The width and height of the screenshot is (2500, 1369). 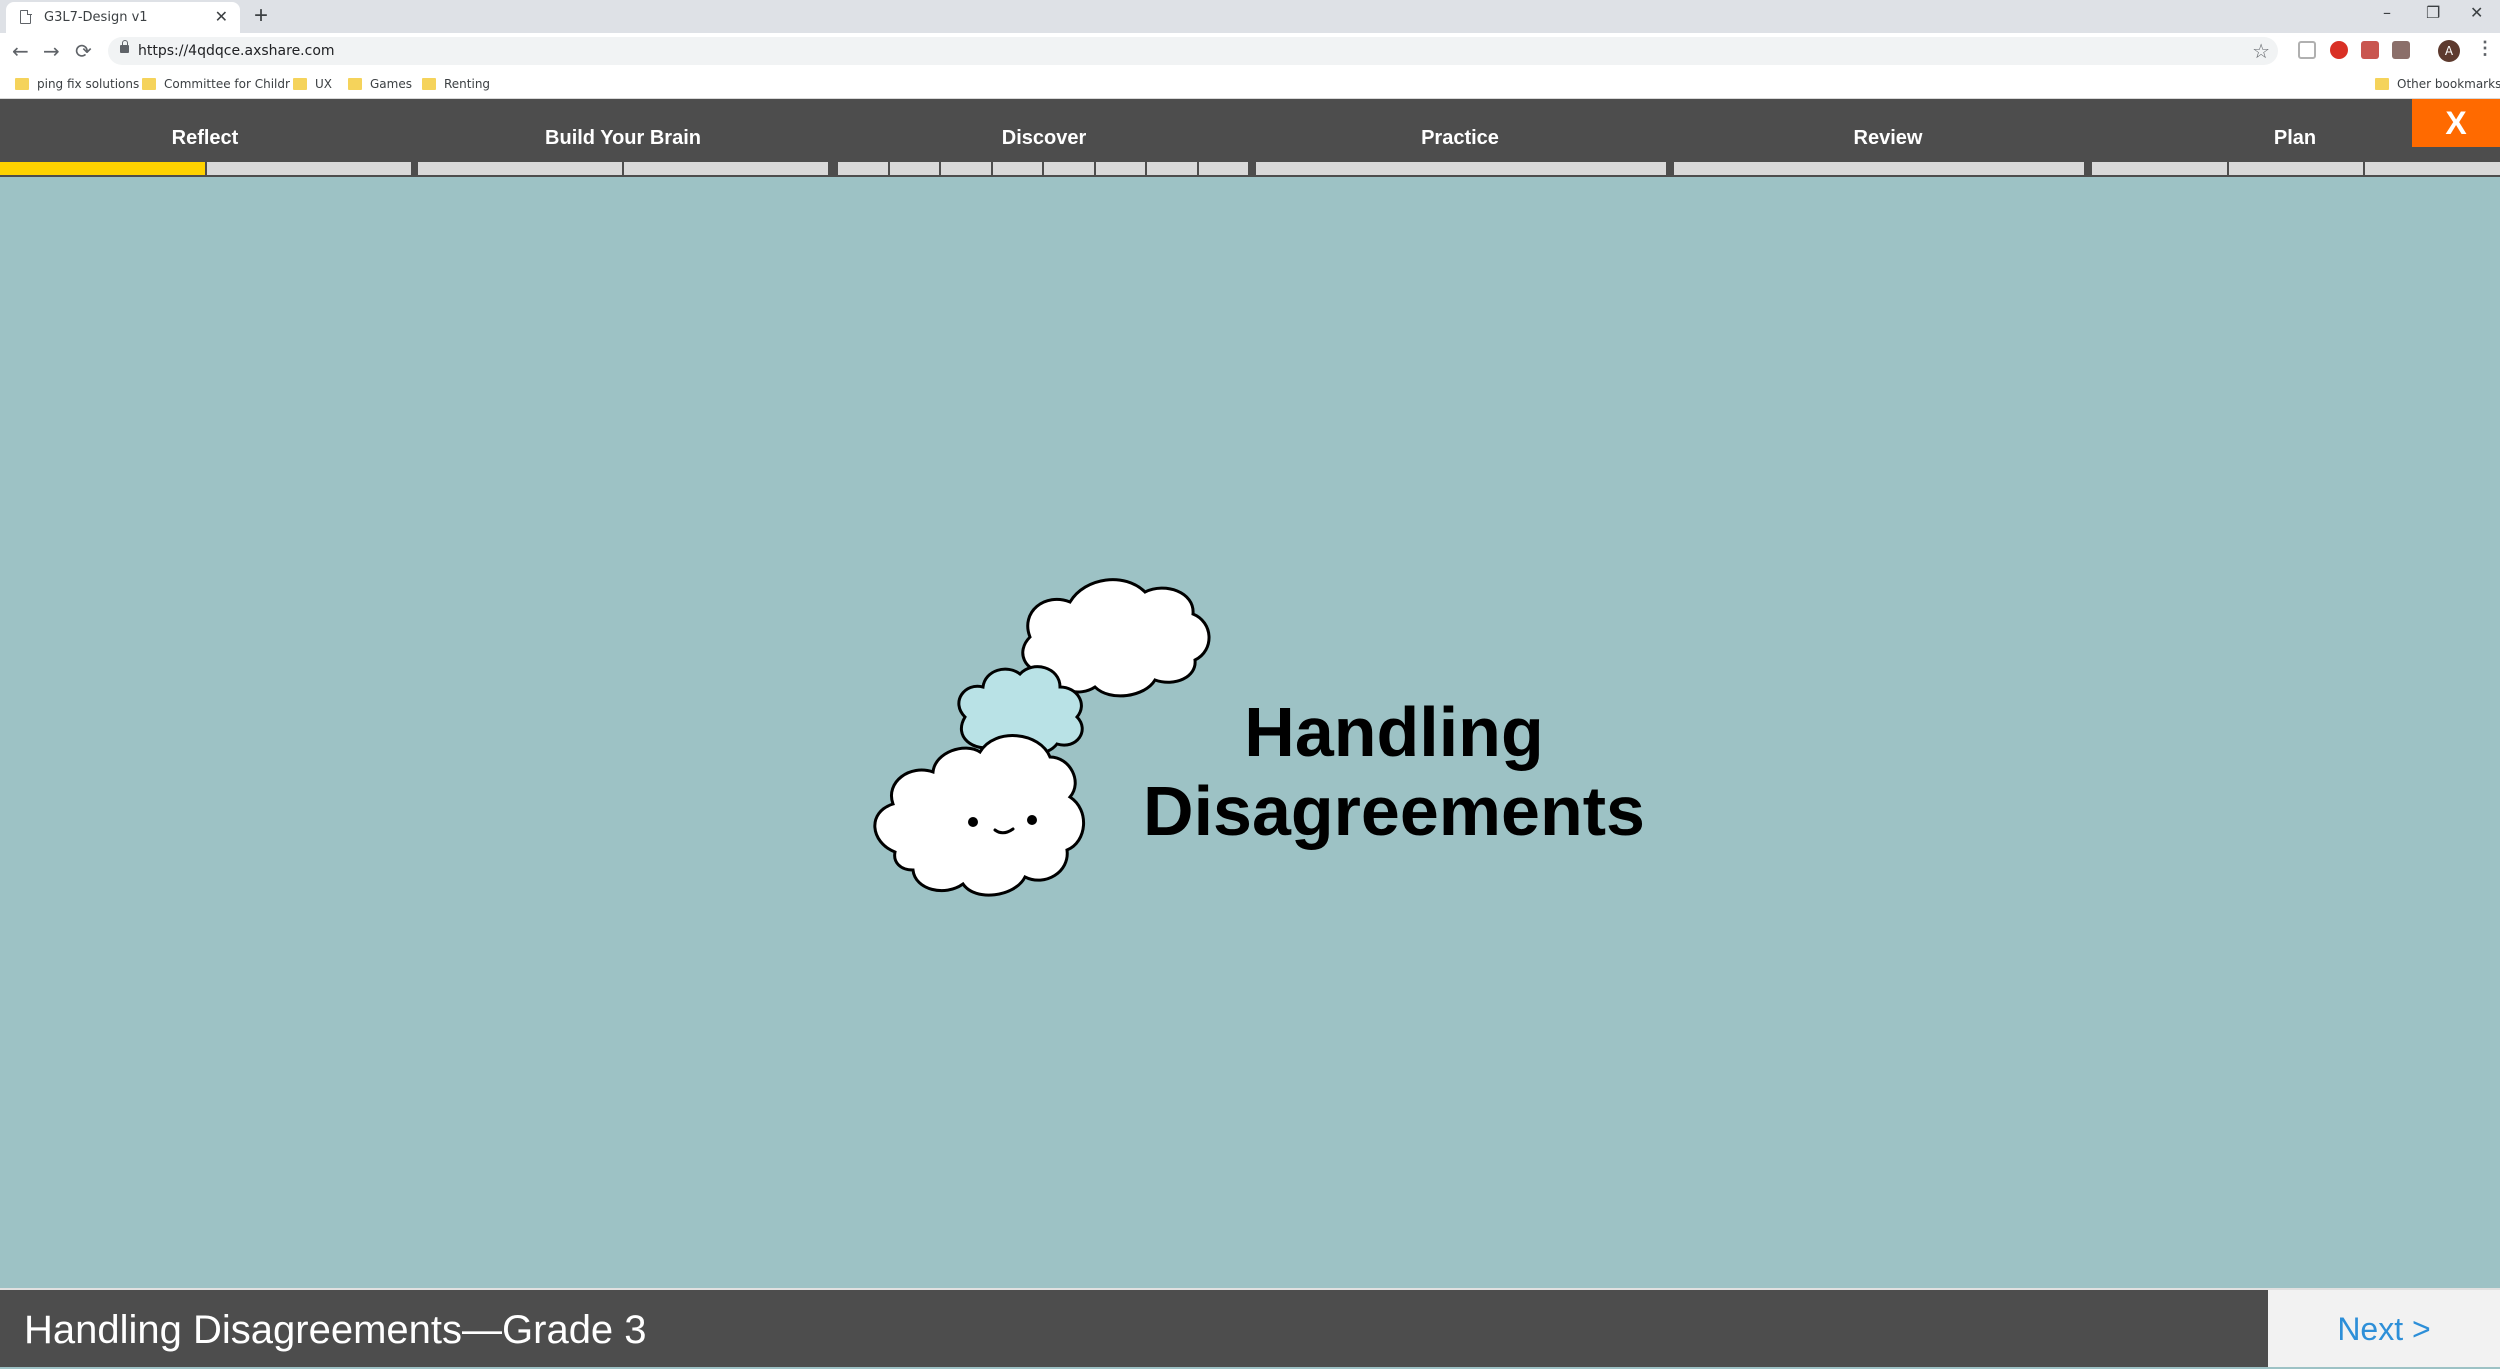 I want to click on lesson-title-line2: Disagreements, so click(x=1394, y=811).